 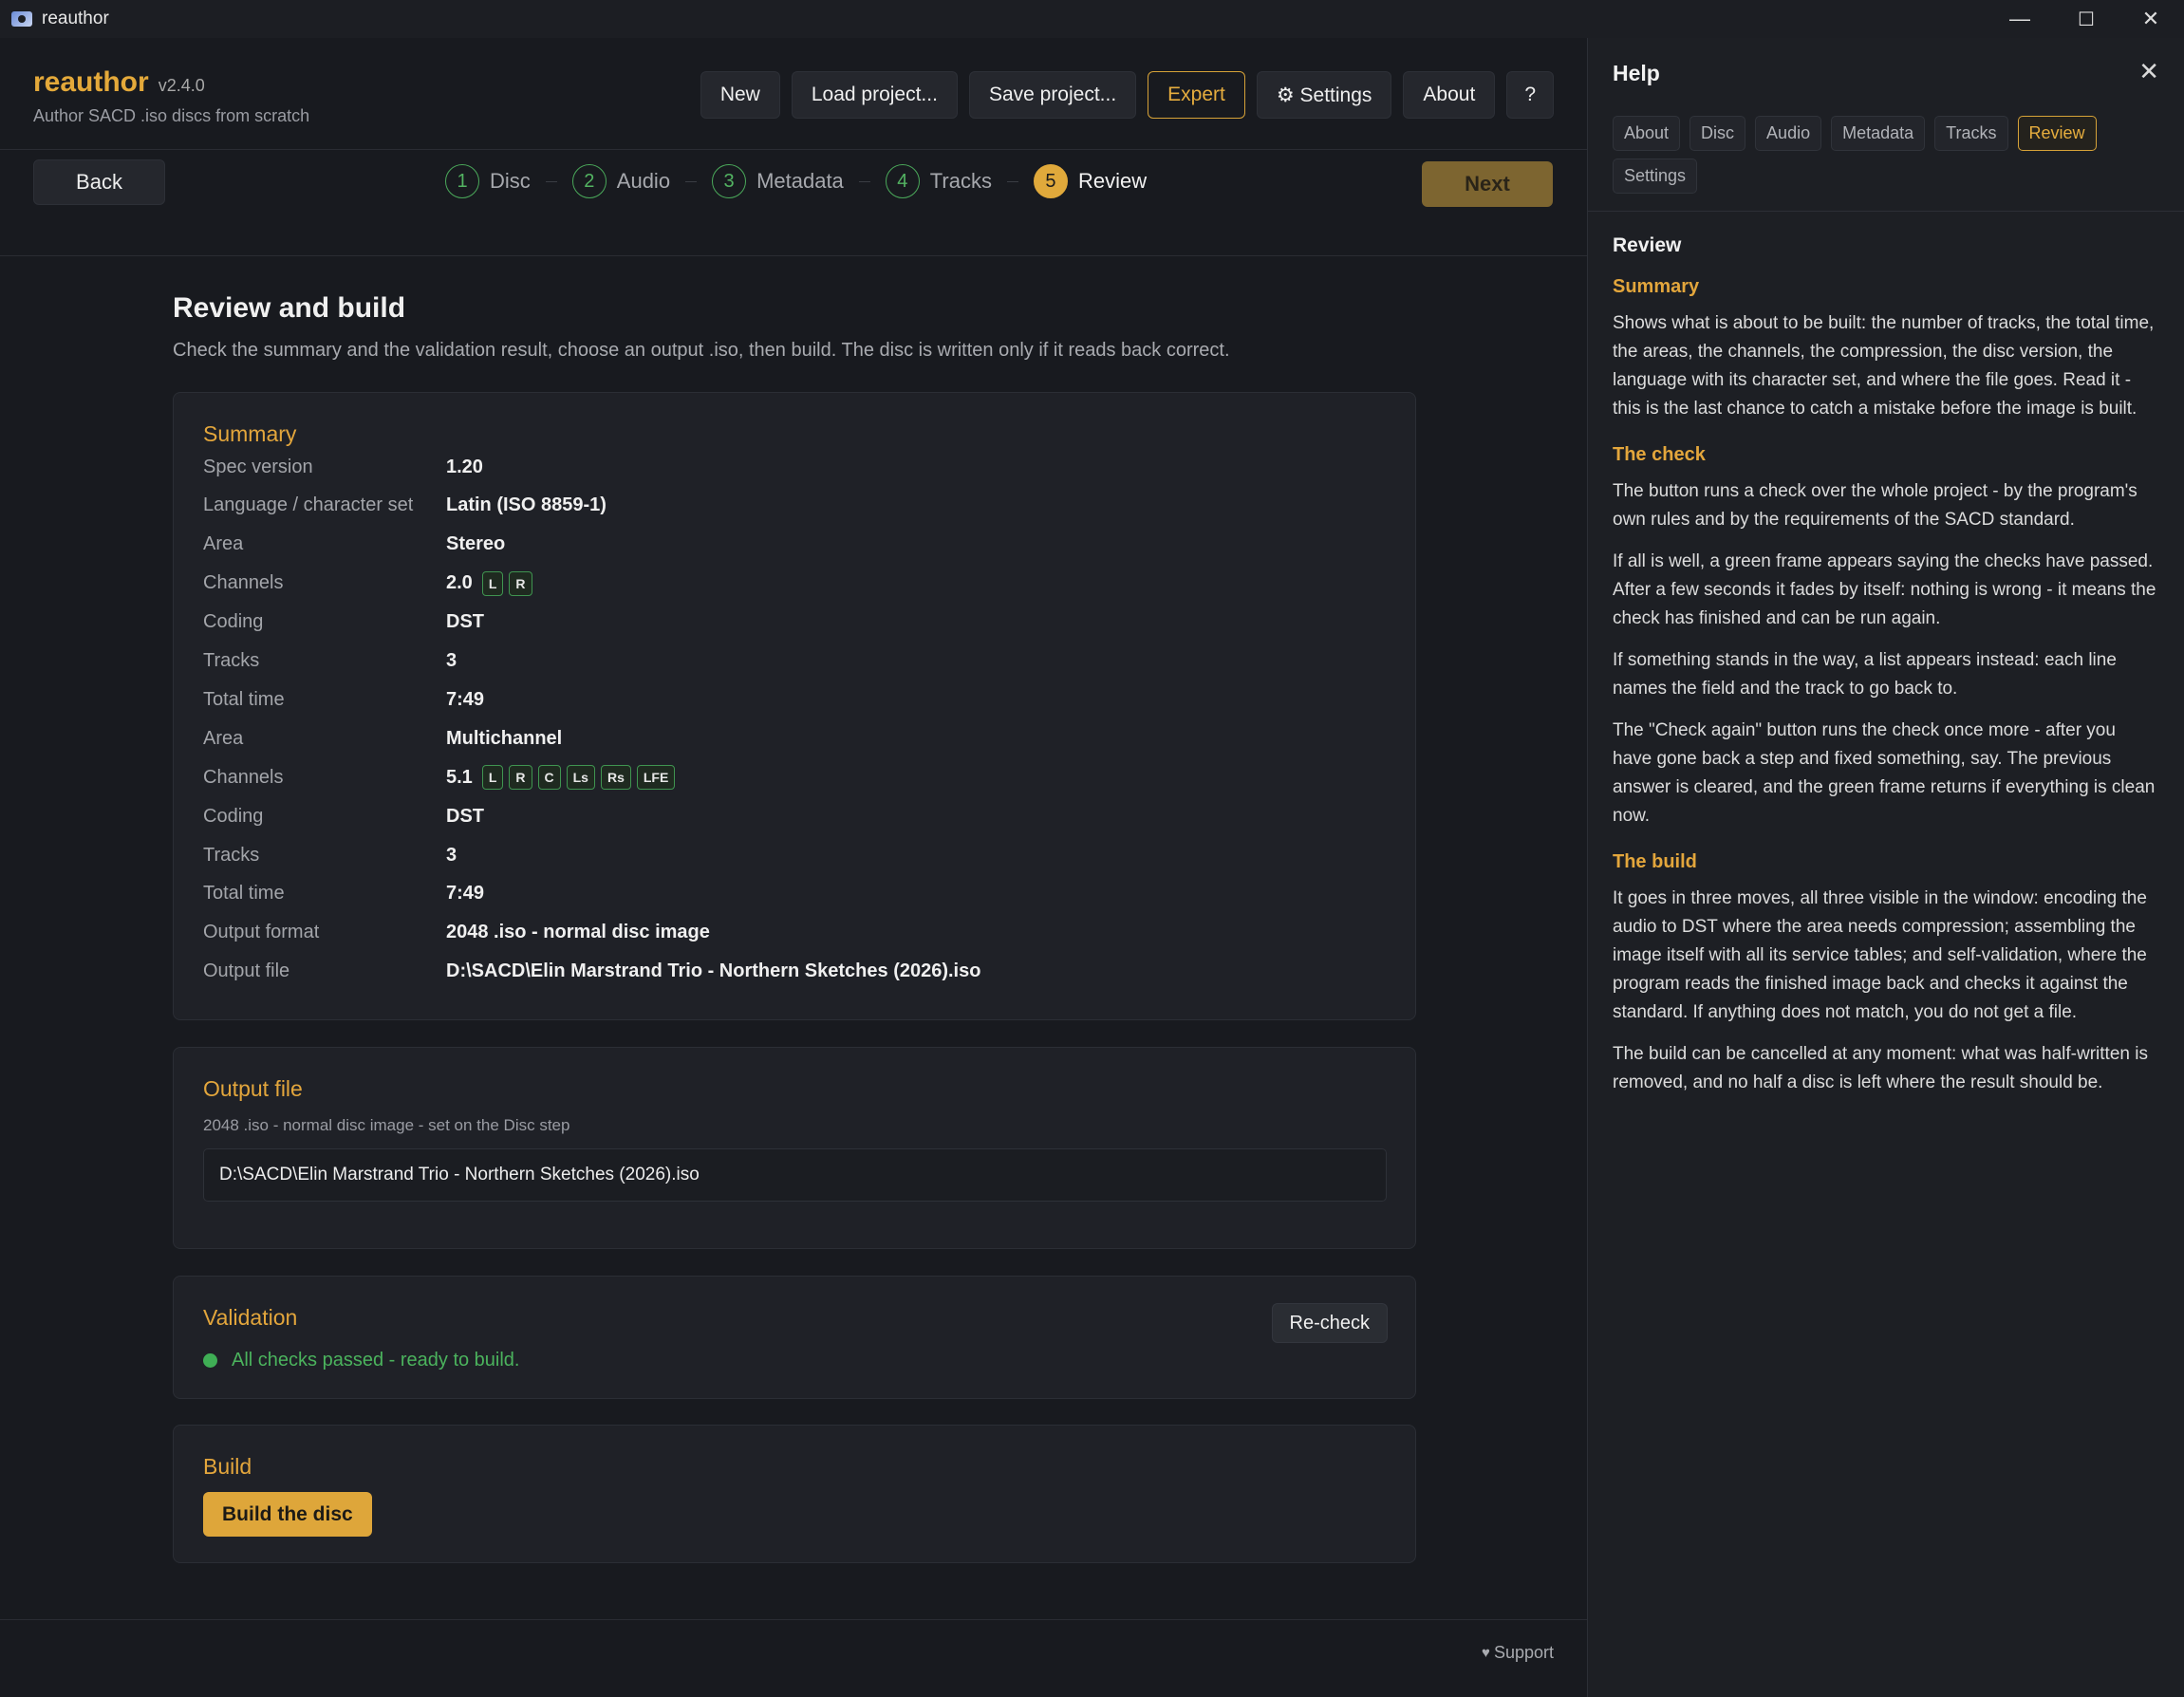 I want to click on step-bar: Back 1 Disc 2 Audio 3 Metadata 4 Tracks, so click(x=793, y=203).